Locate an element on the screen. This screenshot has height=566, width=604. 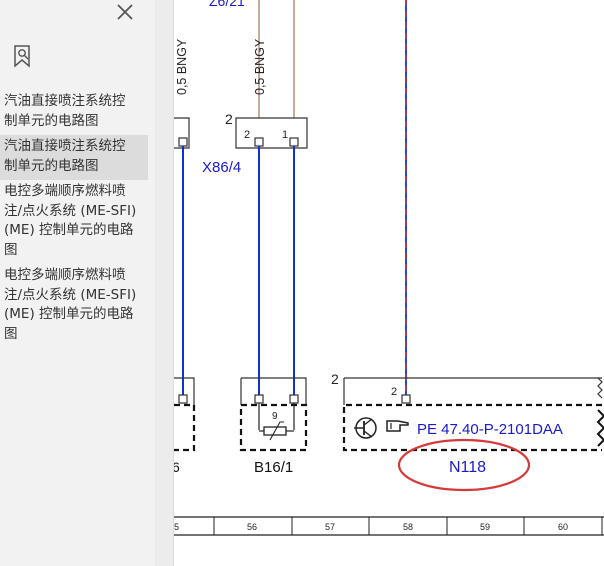
ruler-cell: 55 is located at coordinates (176, 527).